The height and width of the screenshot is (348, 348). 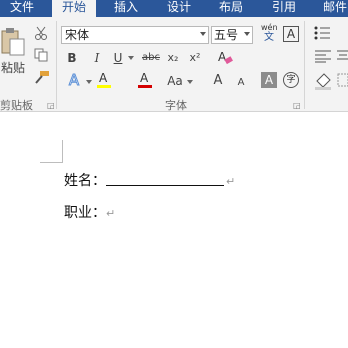 I want to click on cut-icon, so click(x=41, y=32).